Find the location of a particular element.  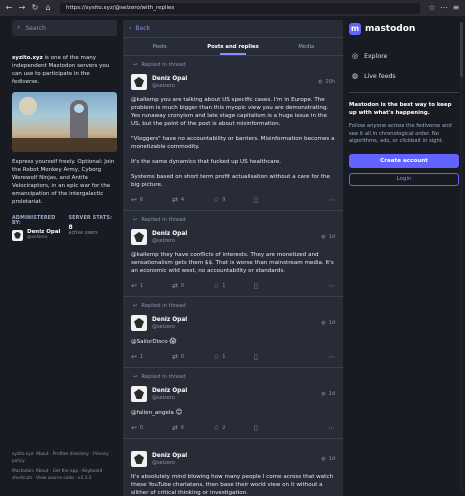

back-arrow-icon: ← is located at coordinates (9, 8).